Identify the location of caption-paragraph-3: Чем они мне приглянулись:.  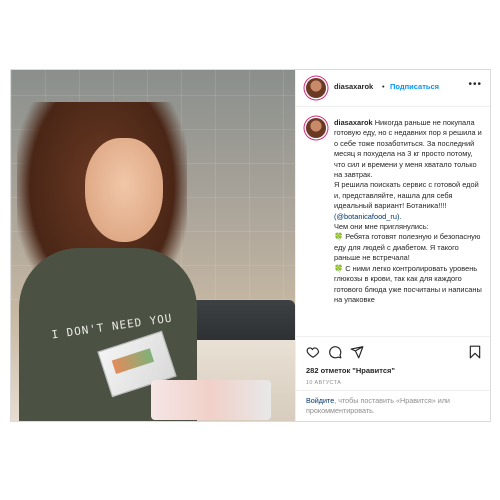
(381, 227).